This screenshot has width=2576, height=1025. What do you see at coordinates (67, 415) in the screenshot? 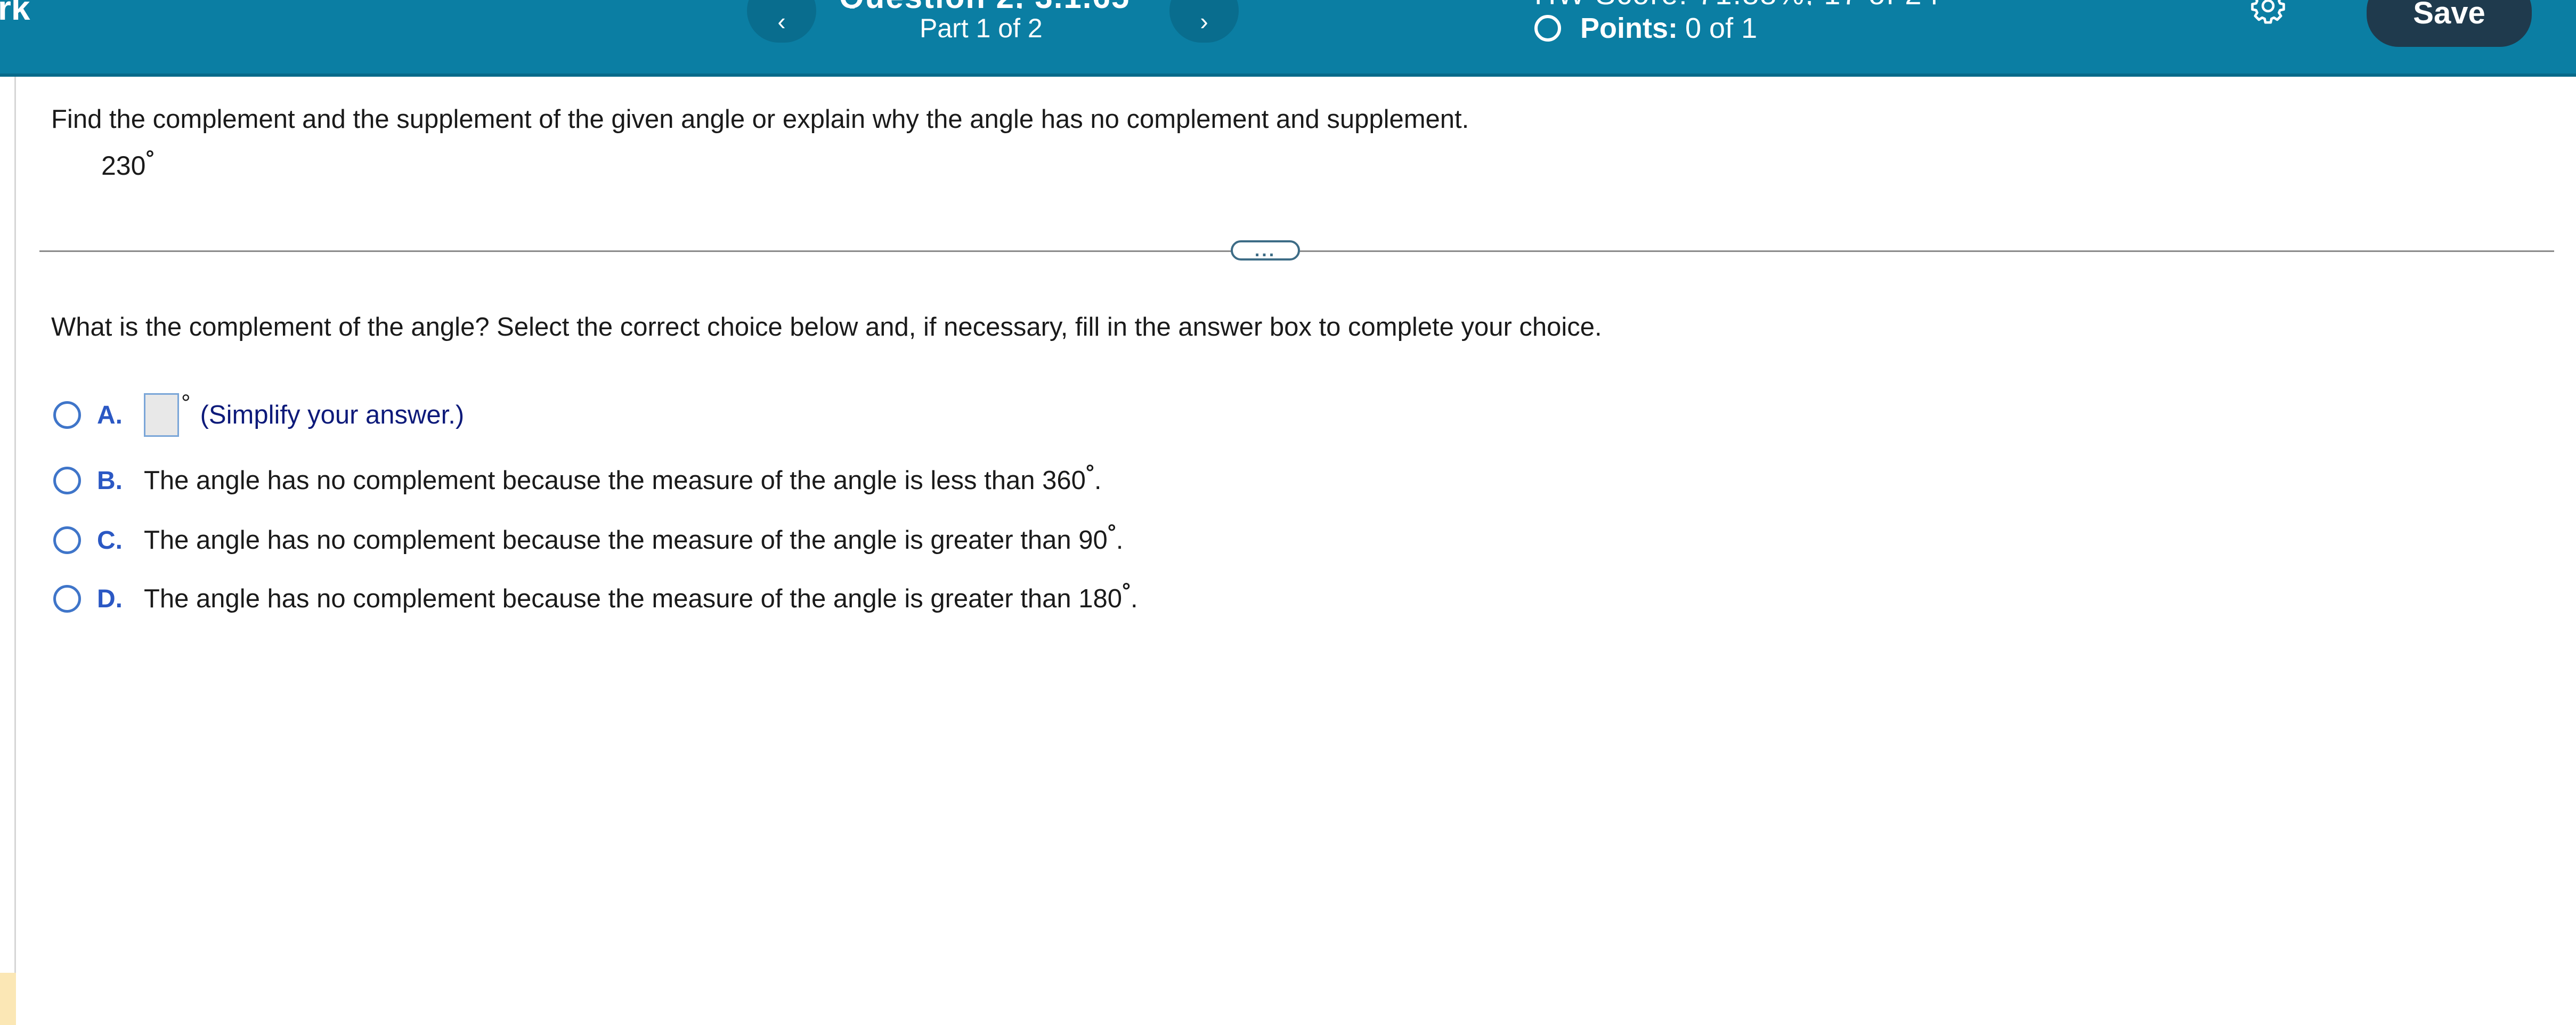
I see `radio-button-a` at bounding box center [67, 415].